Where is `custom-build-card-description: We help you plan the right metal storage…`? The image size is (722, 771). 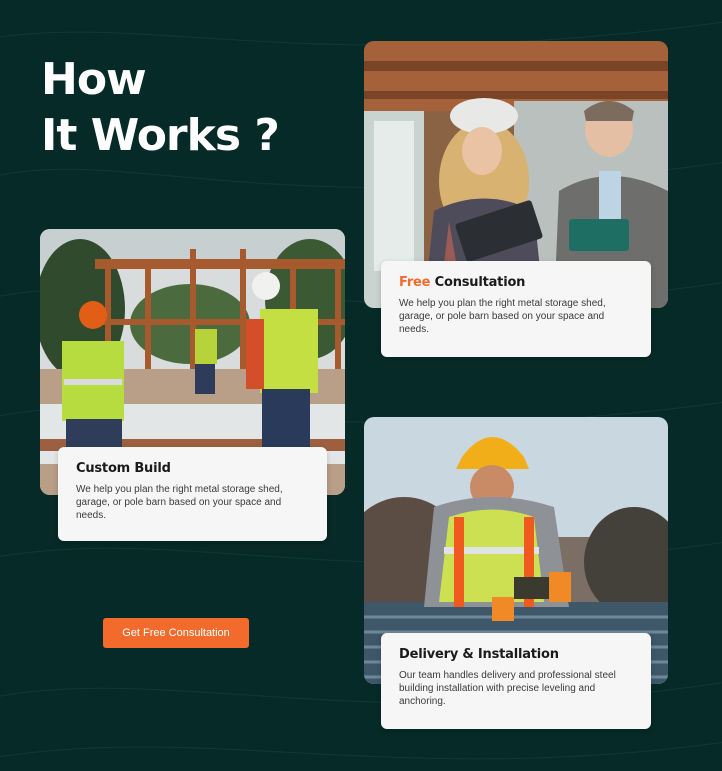 custom-build-card-description: We help you plan the right metal storage… is located at coordinates (179, 502).